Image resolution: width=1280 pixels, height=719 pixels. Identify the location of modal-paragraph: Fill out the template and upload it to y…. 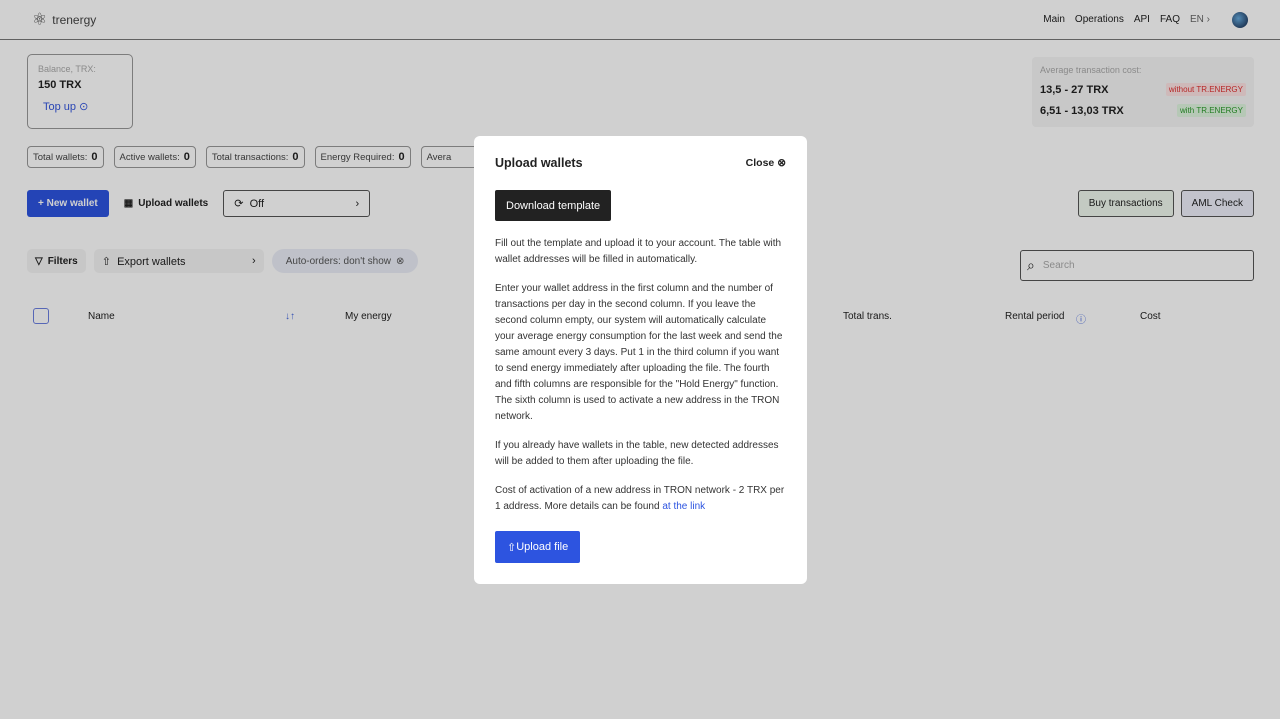
(638, 251).